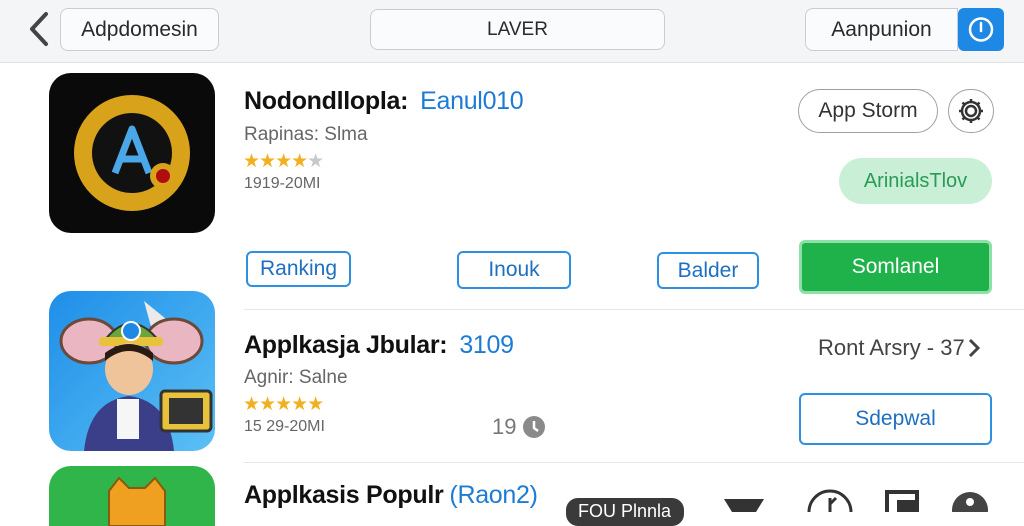 Image resolution: width=1024 pixels, height=526 pixels. Describe the element at coordinates (974, 348) in the screenshot. I see `chevron-right-icon` at that location.